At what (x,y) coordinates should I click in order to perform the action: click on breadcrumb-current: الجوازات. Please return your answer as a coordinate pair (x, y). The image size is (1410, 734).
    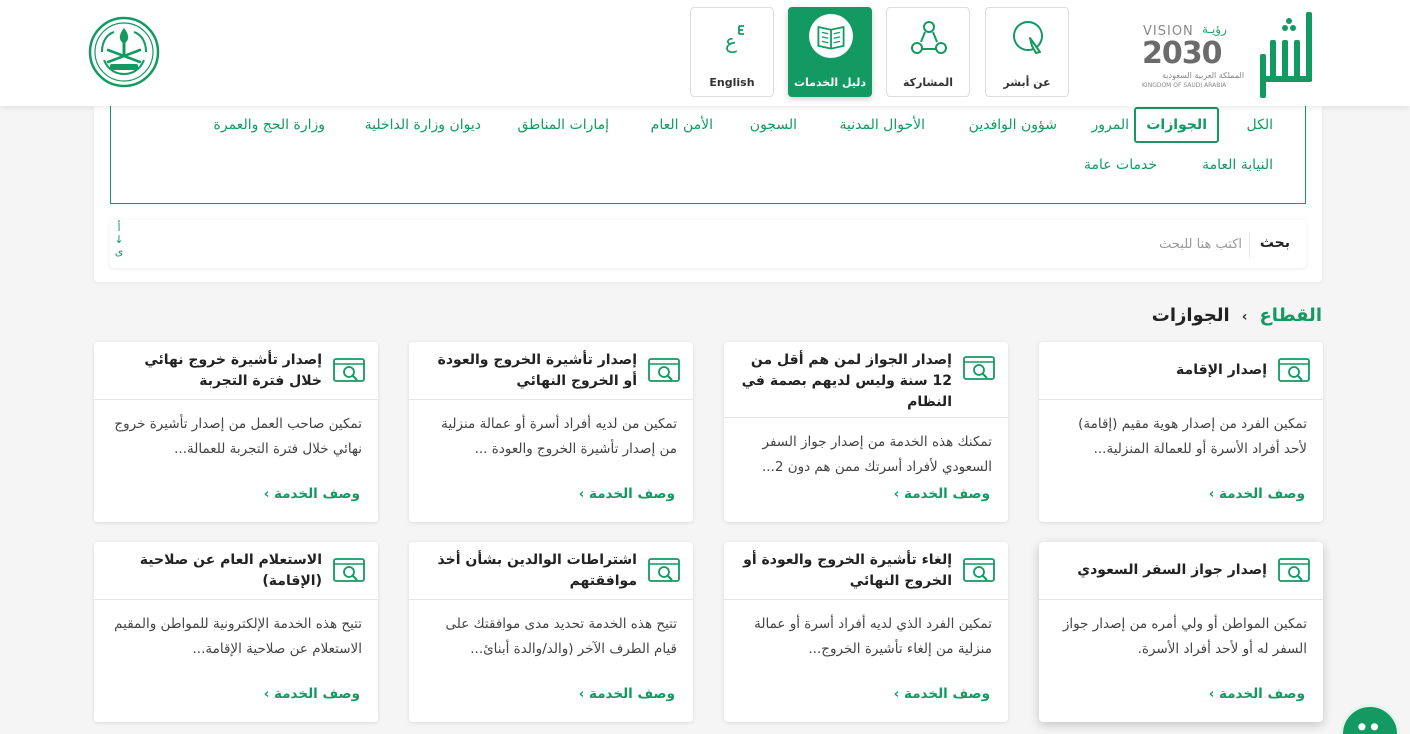
    Looking at the image, I should click on (1190, 315).